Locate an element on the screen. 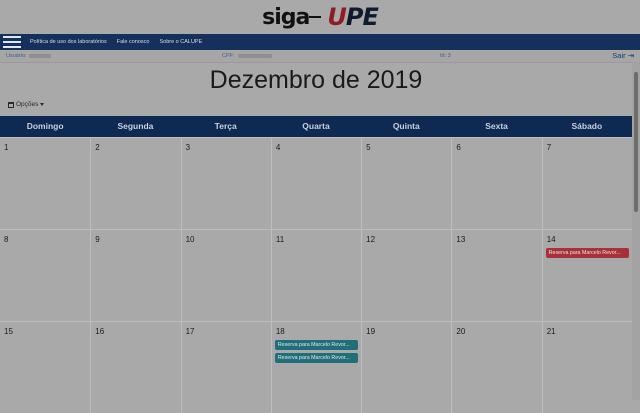 The height and width of the screenshot is (413, 640). upe-logo-text: UPE is located at coordinates (353, 17).